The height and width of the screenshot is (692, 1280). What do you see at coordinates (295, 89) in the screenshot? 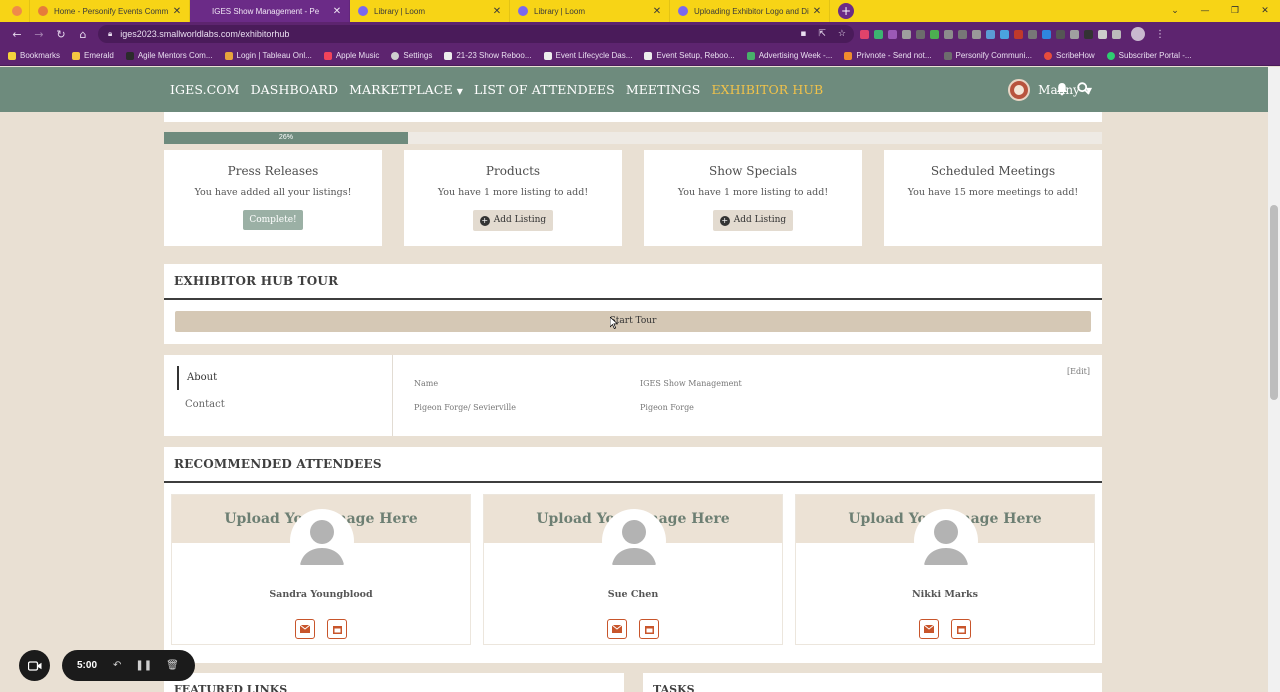
I see `nav-link-dashboard: DASHBOARD` at bounding box center [295, 89].